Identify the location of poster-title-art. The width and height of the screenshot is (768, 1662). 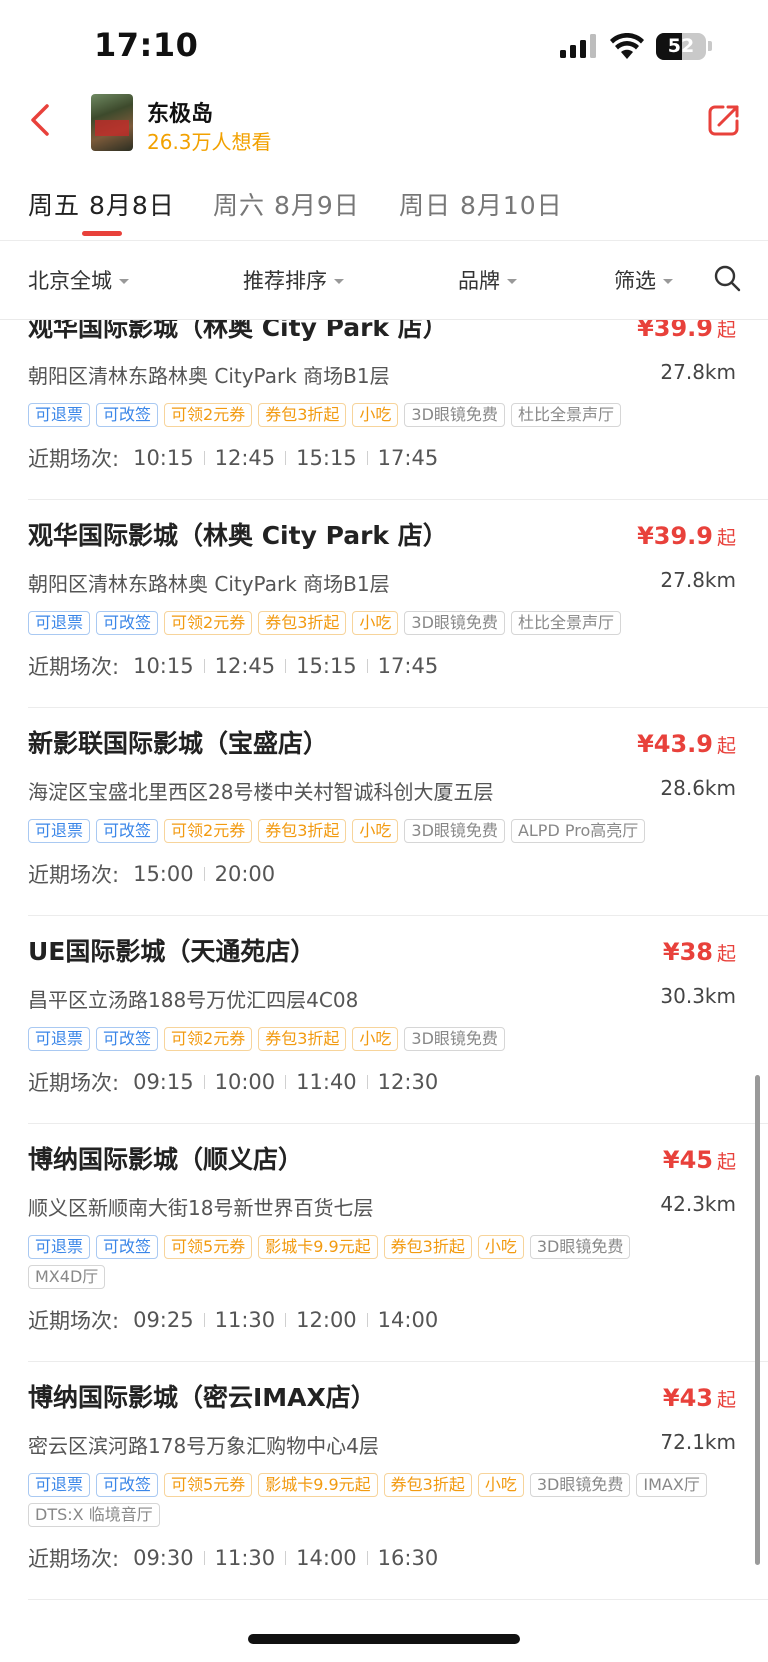
(112, 128).